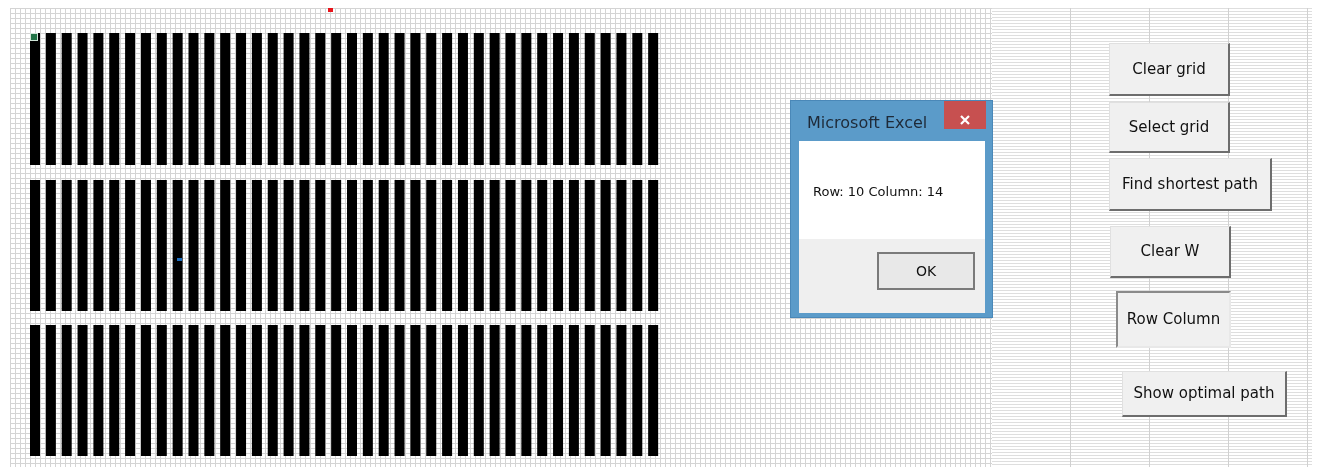 The width and height of the screenshot is (1317, 469). Describe the element at coordinates (34, 37) in the screenshot. I see `selection-marker` at that location.